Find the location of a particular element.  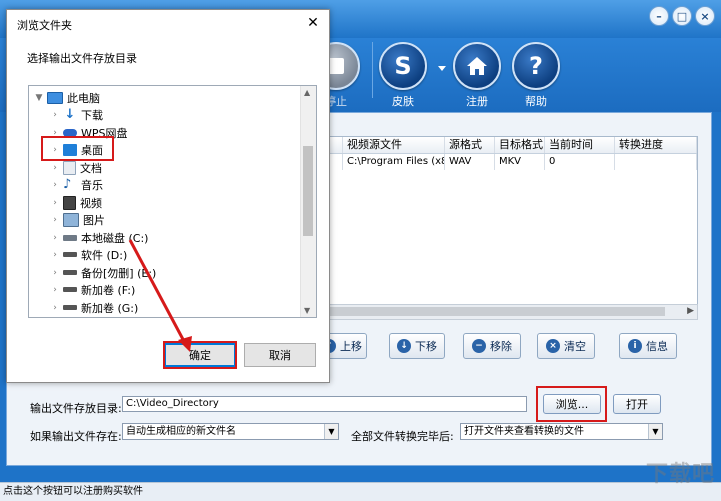

tree-item-this-pc: ▼ 此电脑 is located at coordinates (67, 97).